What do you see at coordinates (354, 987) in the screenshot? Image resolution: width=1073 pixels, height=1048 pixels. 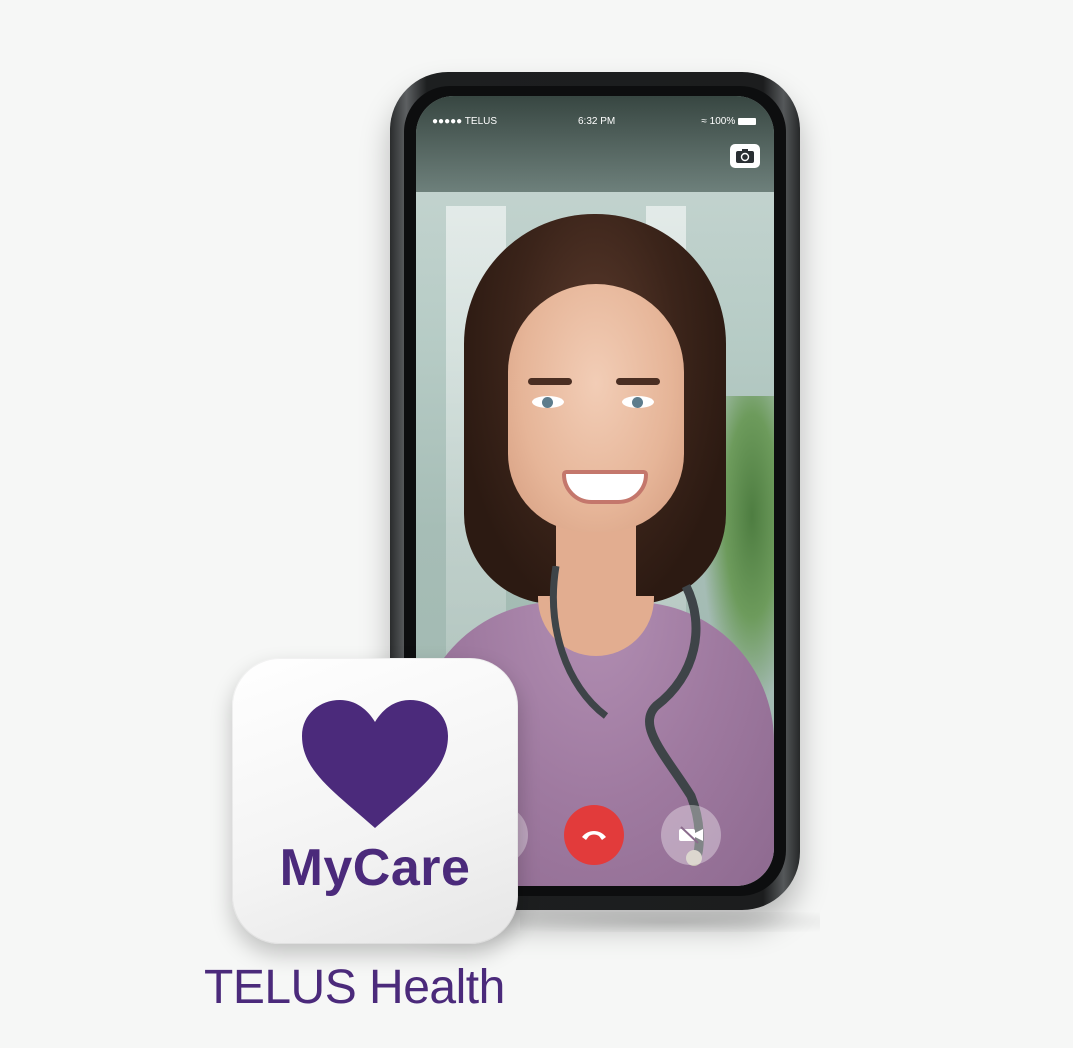 I see `brand-name: TELUS Health` at bounding box center [354, 987].